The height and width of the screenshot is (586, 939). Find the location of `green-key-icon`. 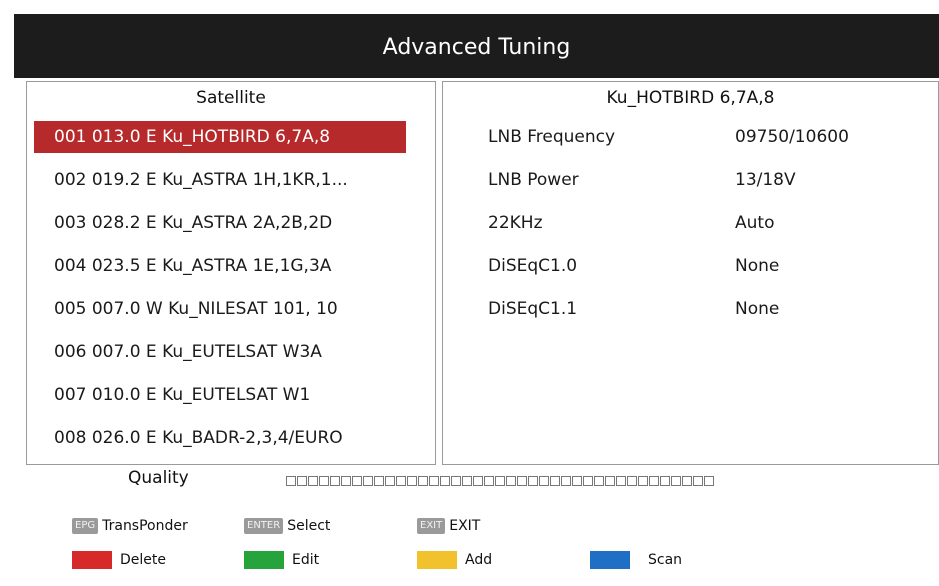

green-key-icon is located at coordinates (264, 560).